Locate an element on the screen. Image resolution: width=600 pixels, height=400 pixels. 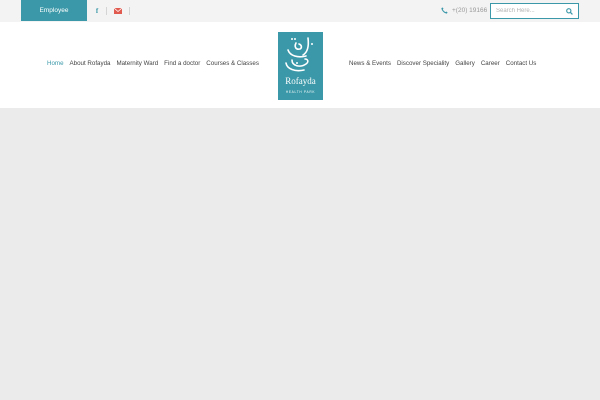
nav-discover-speciality: Discover Speciality is located at coordinates (423, 65).